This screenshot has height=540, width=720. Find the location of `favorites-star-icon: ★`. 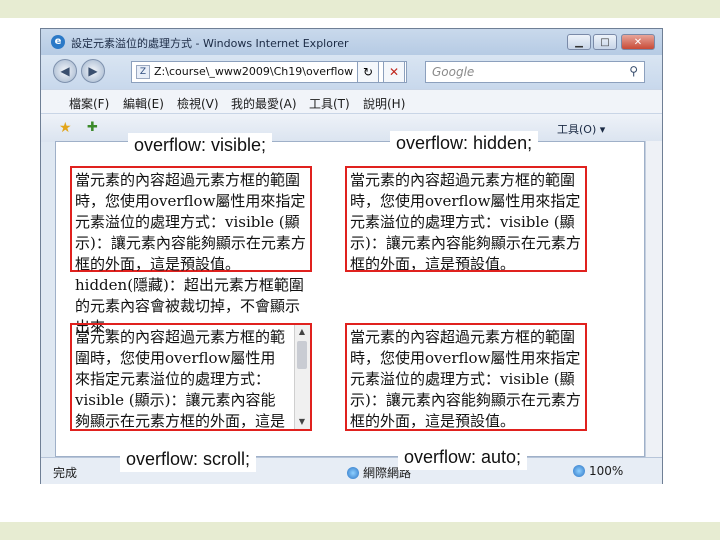

favorites-star-icon: ★ is located at coordinates (65, 128).